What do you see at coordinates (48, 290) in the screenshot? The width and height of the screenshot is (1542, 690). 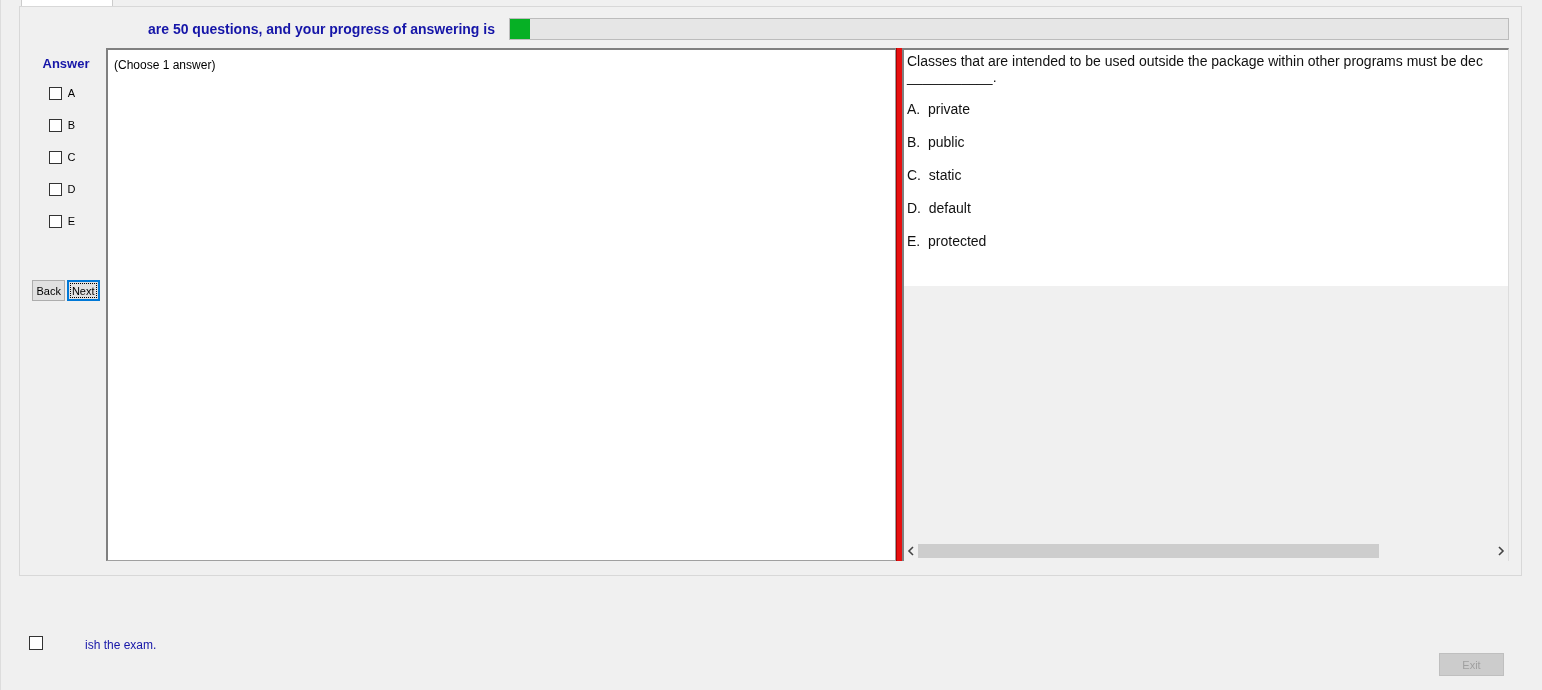 I see `back-button: Back` at bounding box center [48, 290].